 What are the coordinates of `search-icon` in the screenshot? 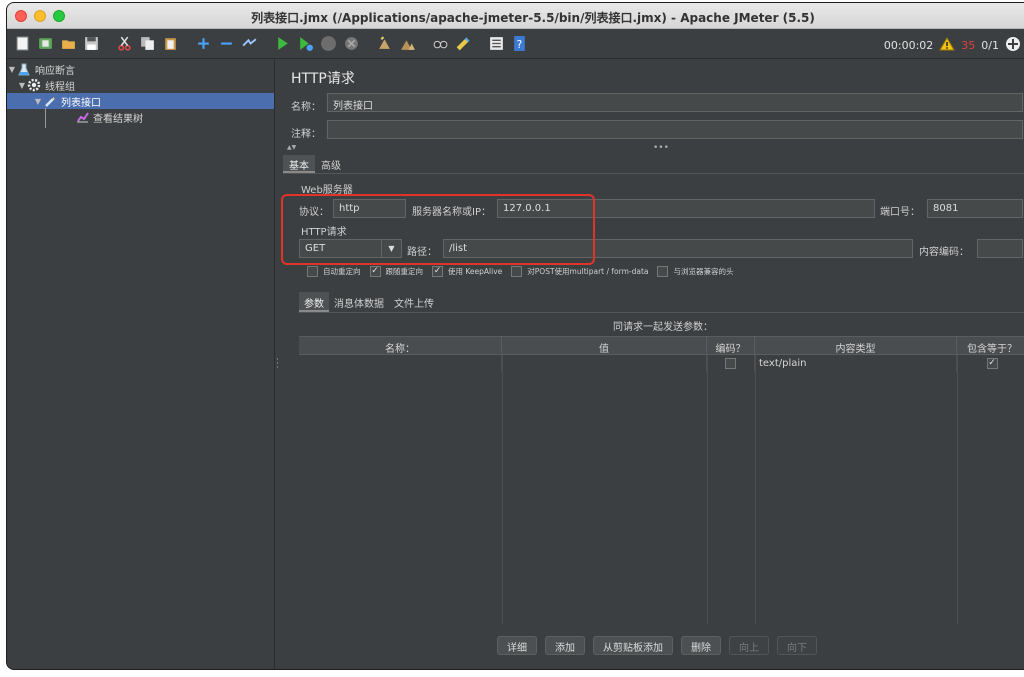 It's located at (440, 43).